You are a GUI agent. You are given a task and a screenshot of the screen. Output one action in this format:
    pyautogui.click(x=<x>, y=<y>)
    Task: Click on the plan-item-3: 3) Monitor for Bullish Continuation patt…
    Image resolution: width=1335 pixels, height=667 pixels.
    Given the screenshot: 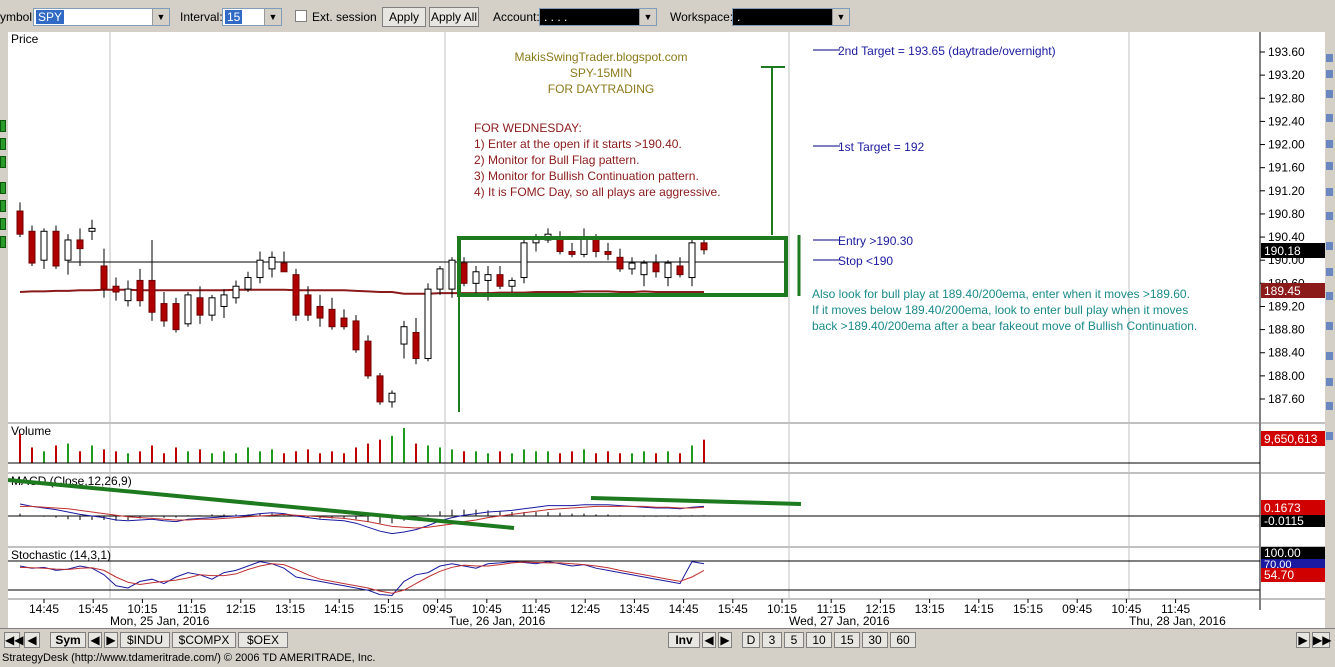 What is the action you would take?
    pyautogui.click(x=586, y=176)
    